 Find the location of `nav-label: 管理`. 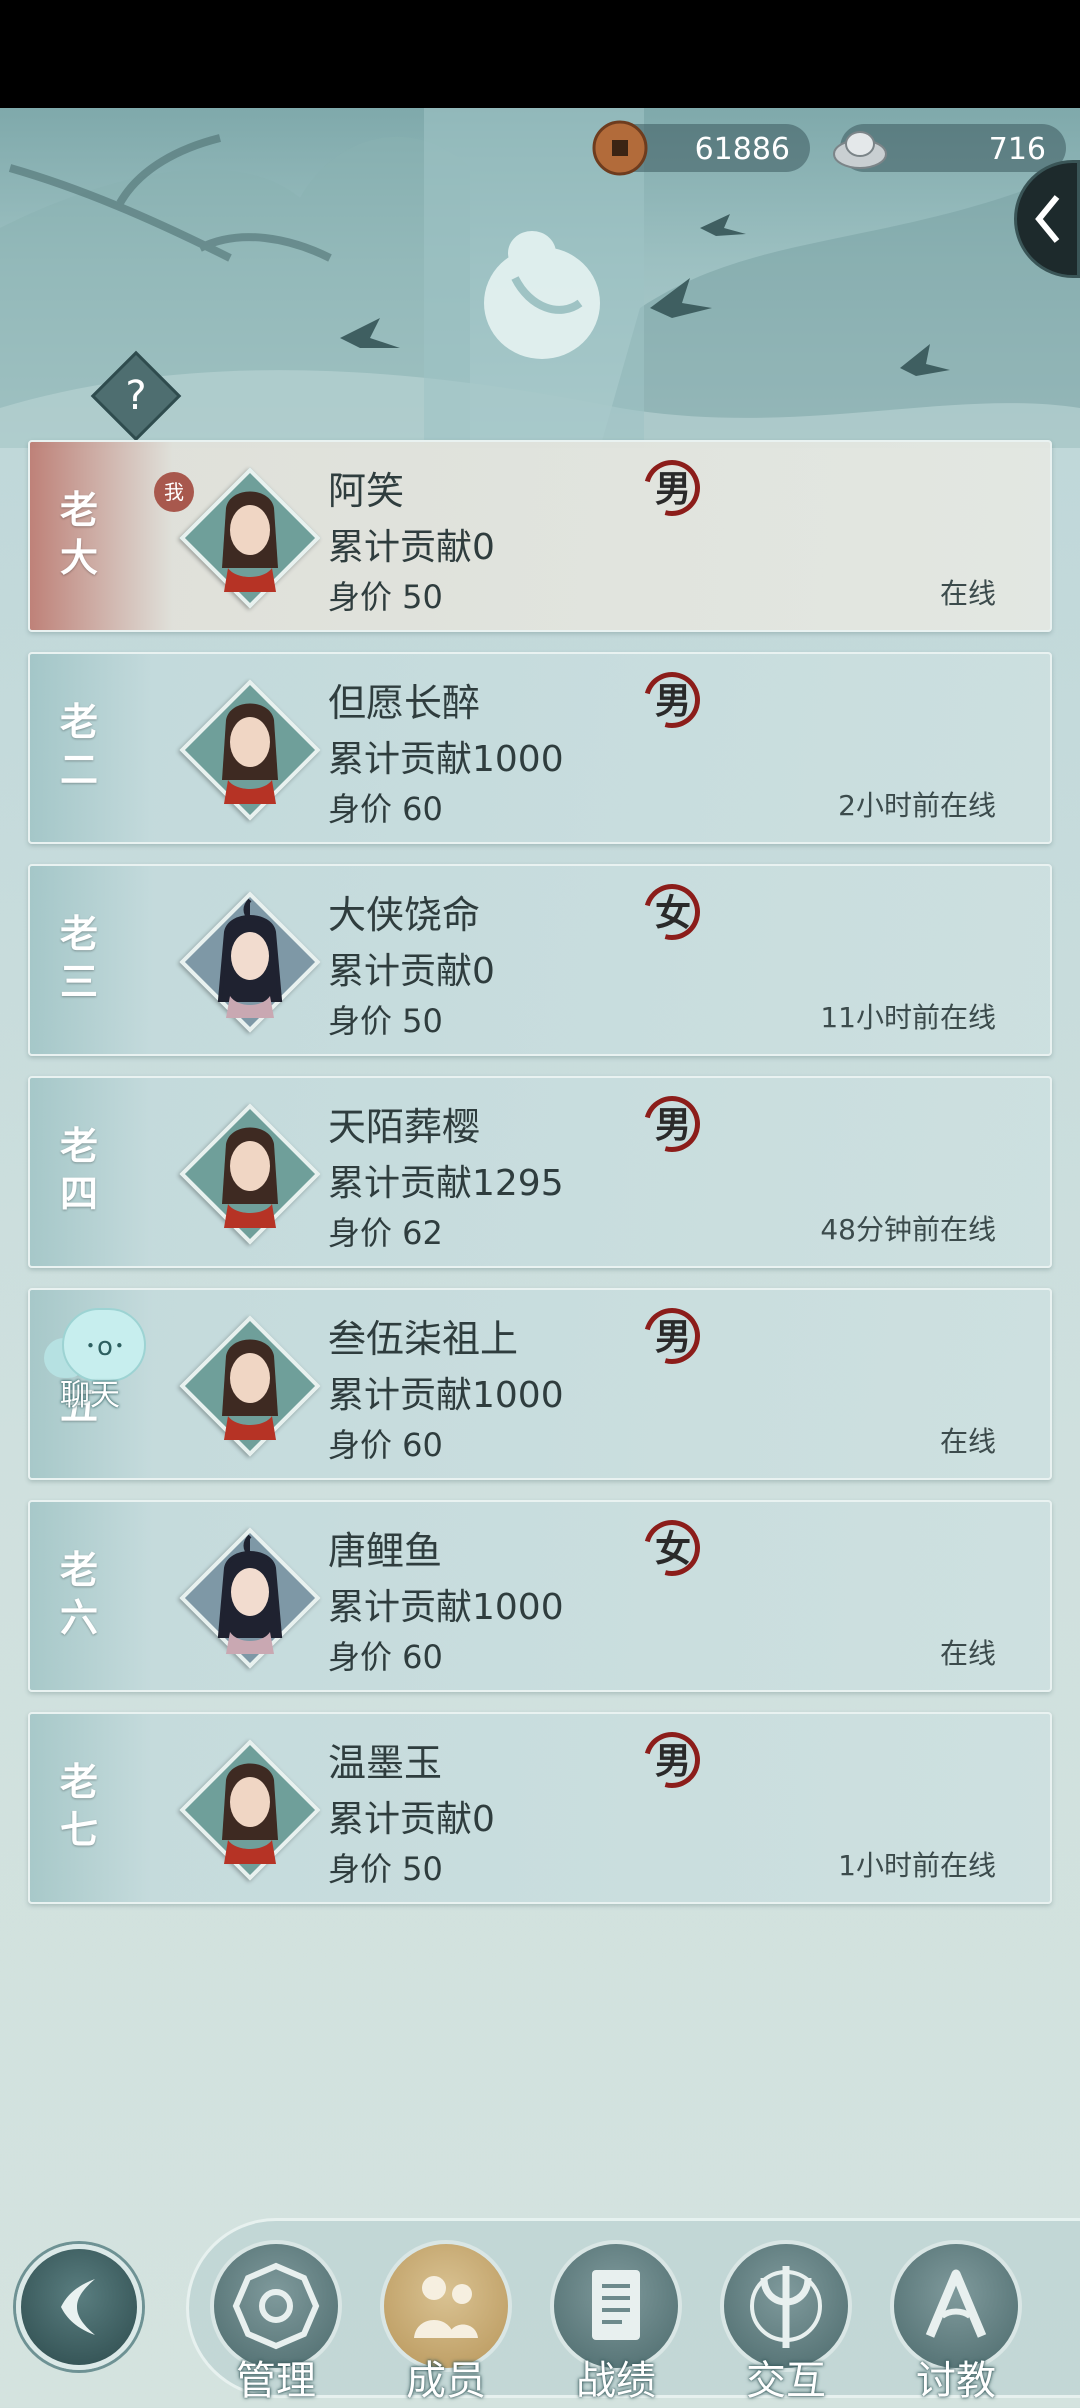

nav-label: 管理 is located at coordinates (276, 2381).